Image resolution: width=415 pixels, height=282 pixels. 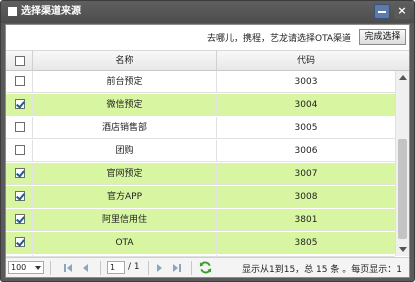 What do you see at coordinates (306, 197) in the screenshot?
I see `row-code-cell: 3008` at bounding box center [306, 197].